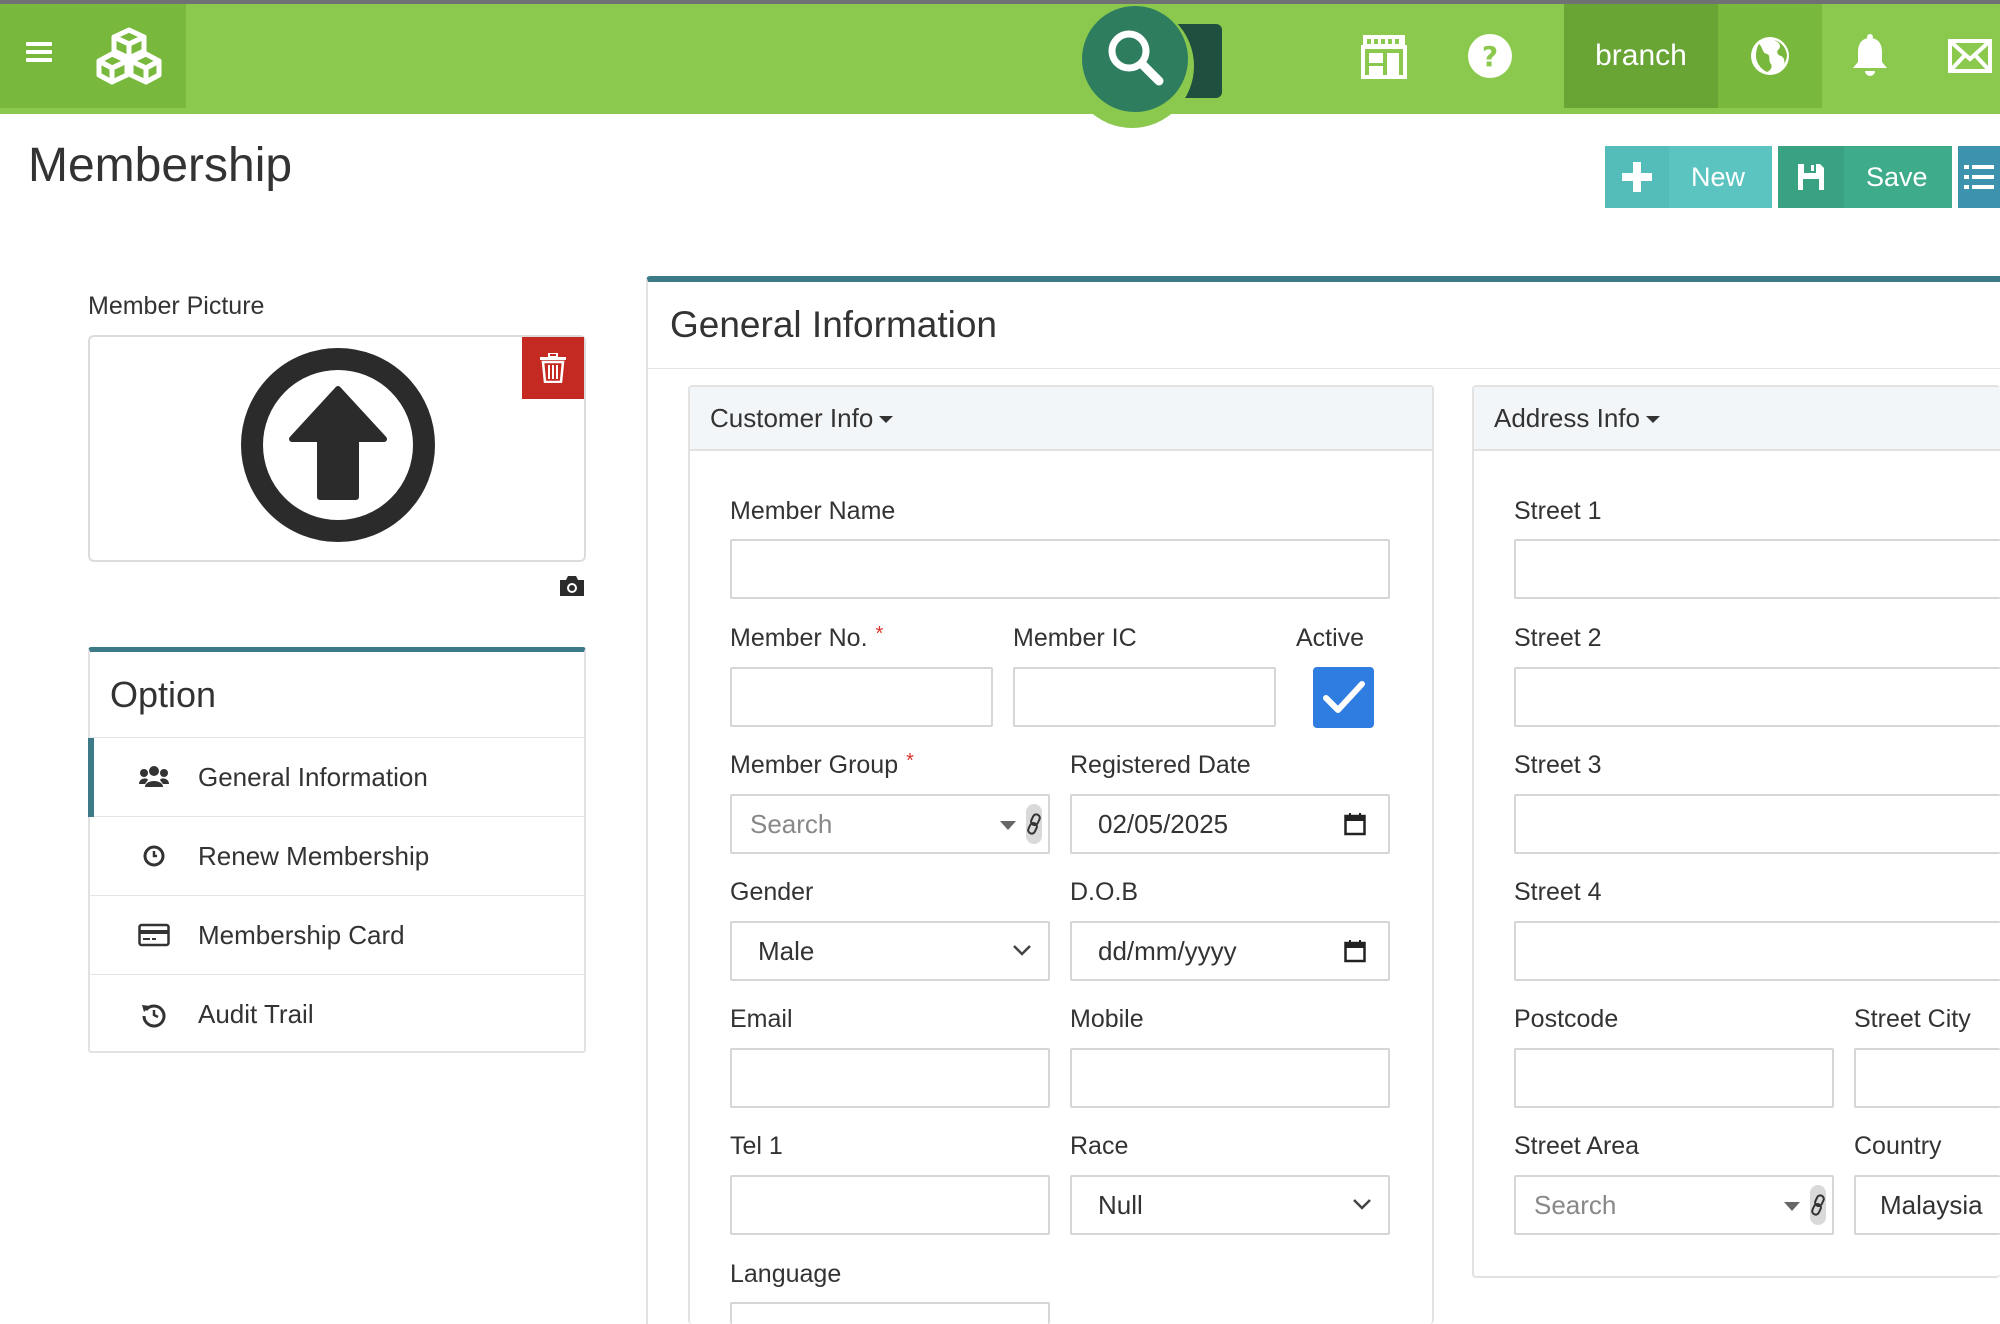 This screenshot has height=1324, width=2000. What do you see at coordinates (572, 586) in the screenshot?
I see `camera-icon` at bounding box center [572, 586].